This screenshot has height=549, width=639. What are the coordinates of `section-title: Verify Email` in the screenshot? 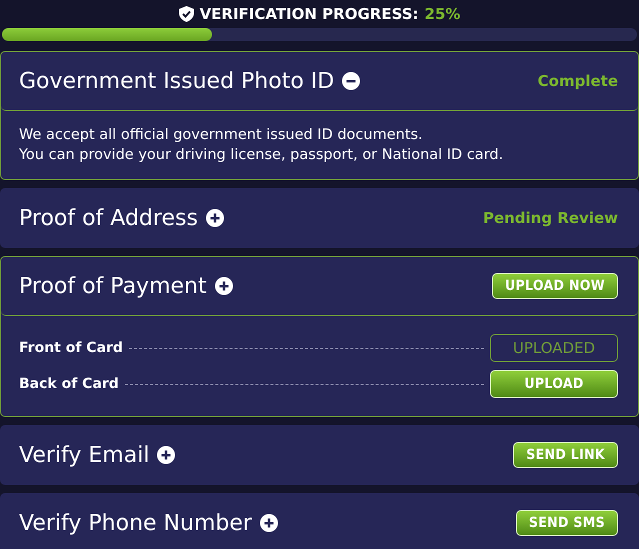 It's located at (84, 455).